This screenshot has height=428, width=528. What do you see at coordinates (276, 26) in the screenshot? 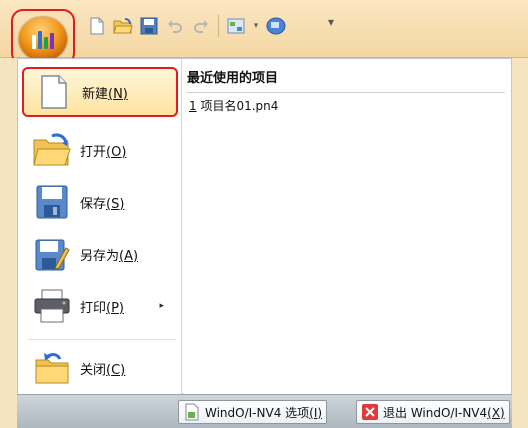
I see `monitor-icon` at bounding box center [276, 26].